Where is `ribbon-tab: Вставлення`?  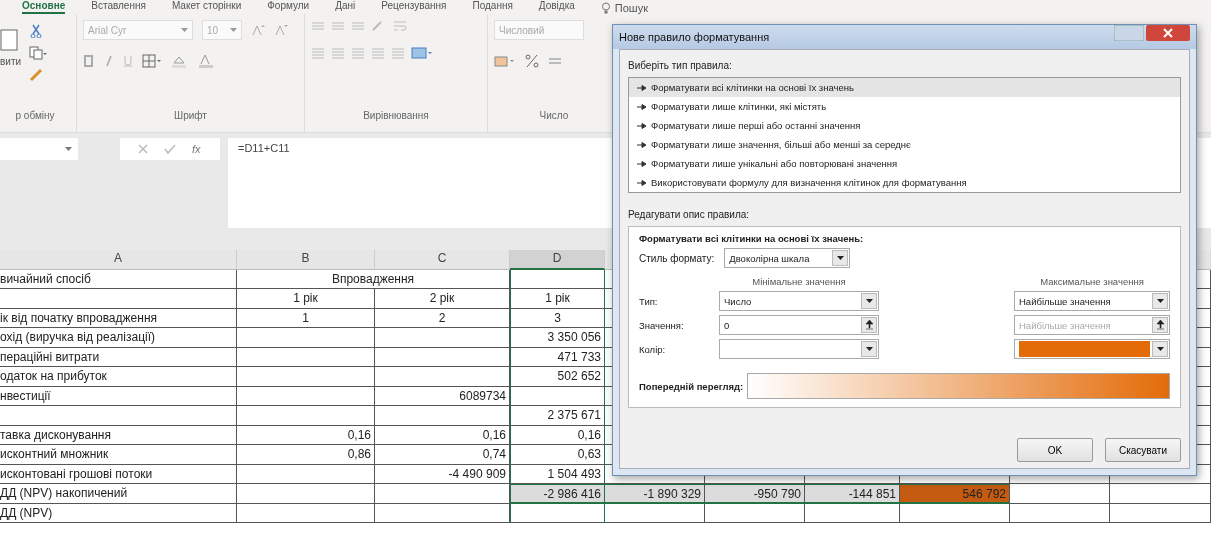
ribbon-tab: Вставлення is located at coordinates (118, 7).